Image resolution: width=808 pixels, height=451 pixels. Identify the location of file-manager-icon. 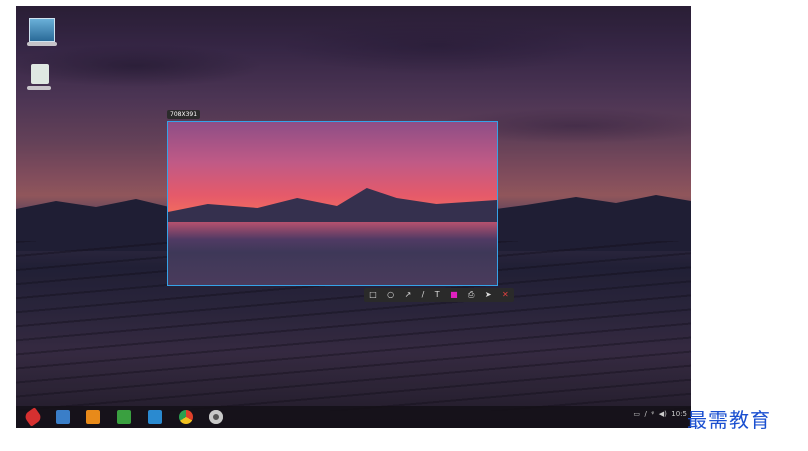
(63, 417).